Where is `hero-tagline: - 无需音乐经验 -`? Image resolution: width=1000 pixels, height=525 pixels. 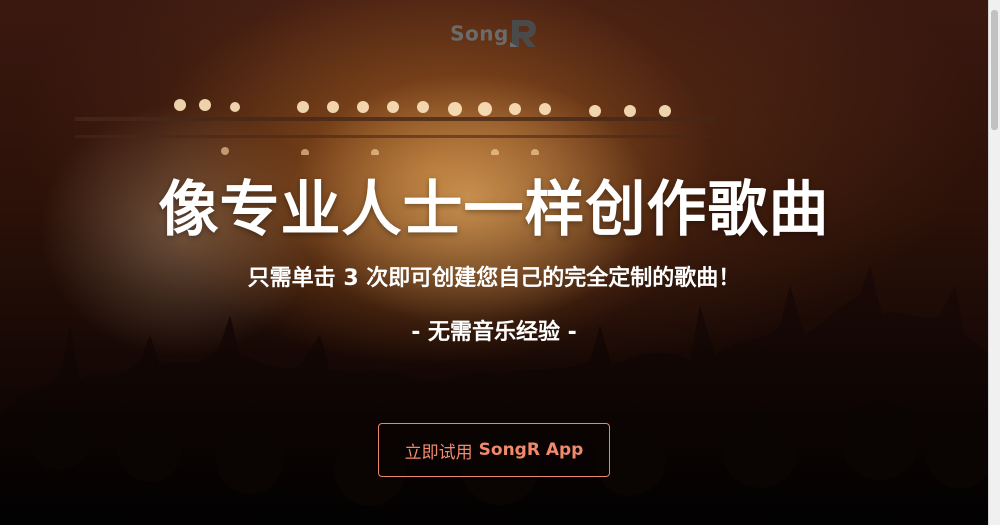
hero-tagline: - 无需音乐经验 - is located at coordinates (494, 332).